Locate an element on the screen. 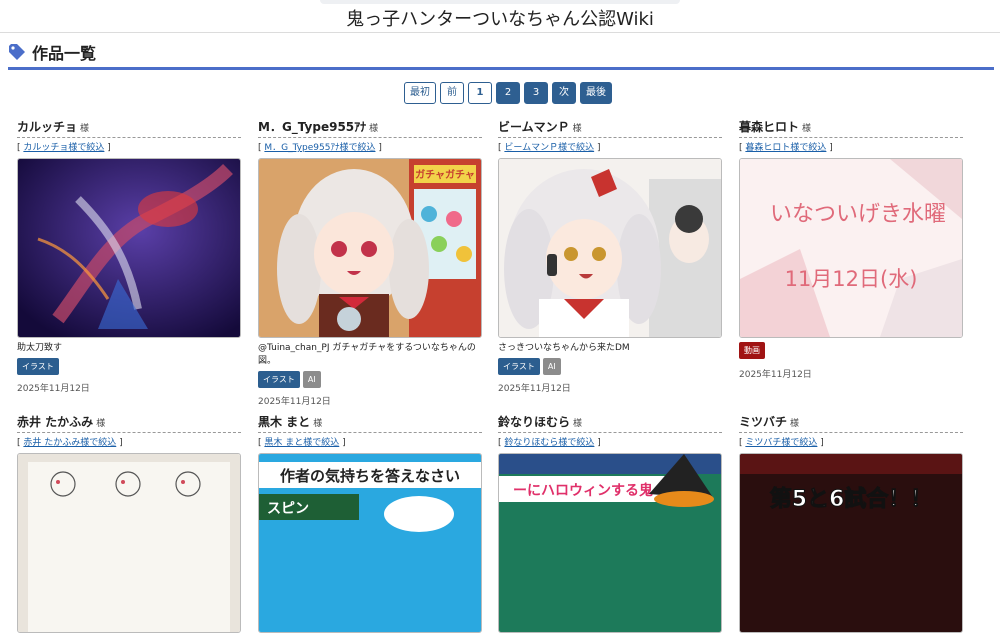 The height and width of the screenshot is (633, 1000). work-card: 赤井 たかふみ様 [ 赤井 たかふみ様で絞込 ] is located at coordinates (129, 523).